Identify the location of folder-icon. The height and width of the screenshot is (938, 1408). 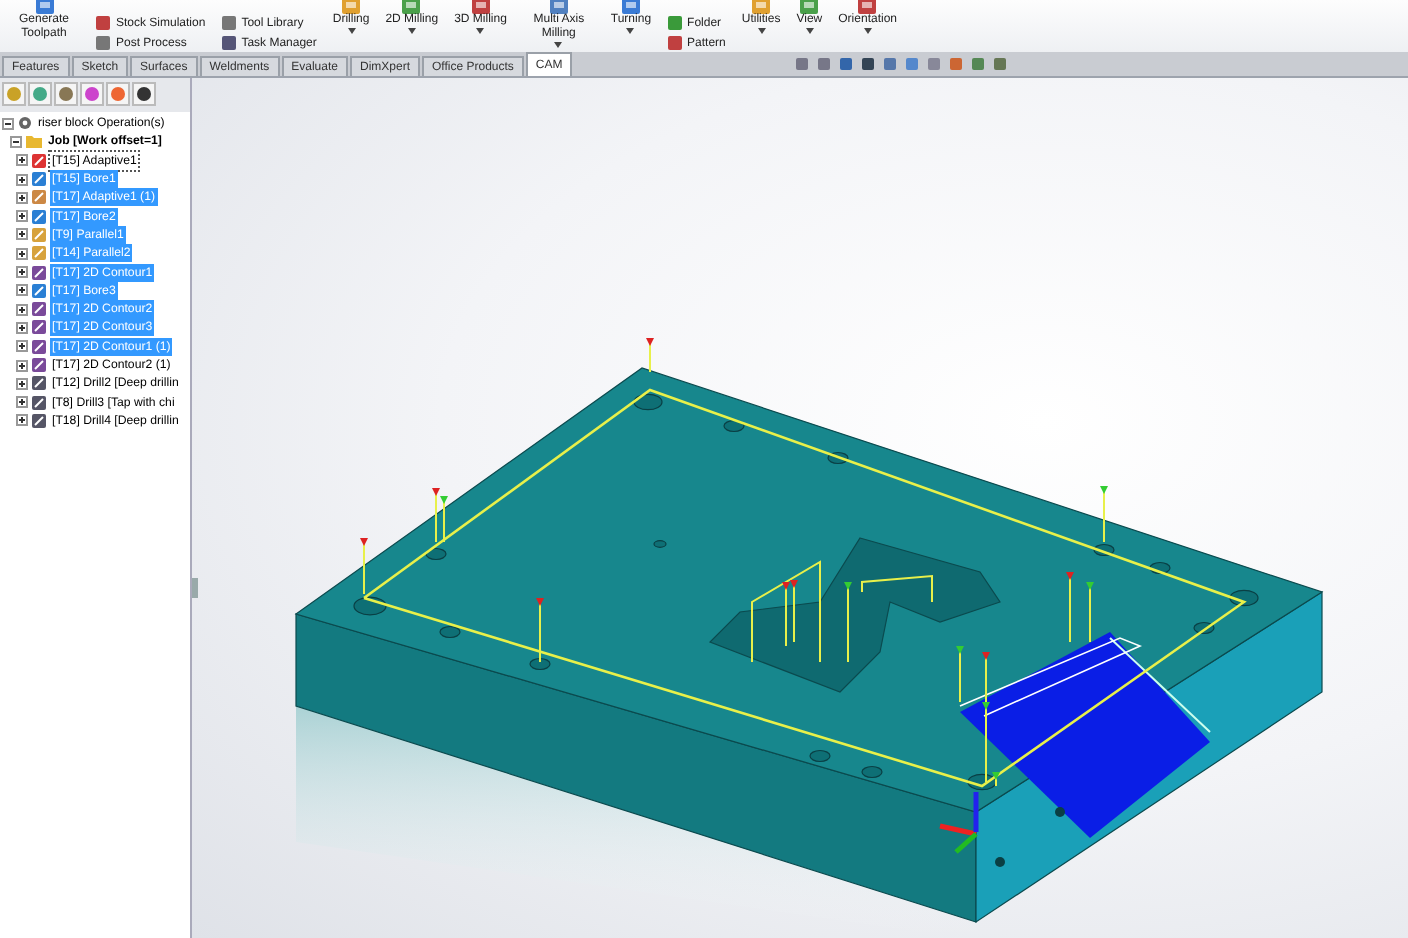
(34, 141).